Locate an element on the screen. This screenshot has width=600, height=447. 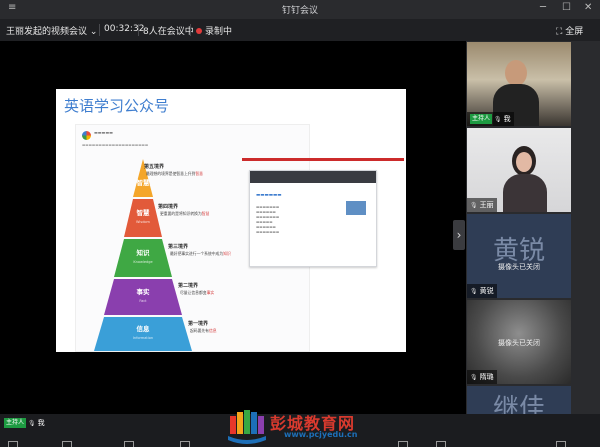
tier-1-sub: Information is located at coordinates (143, 338).